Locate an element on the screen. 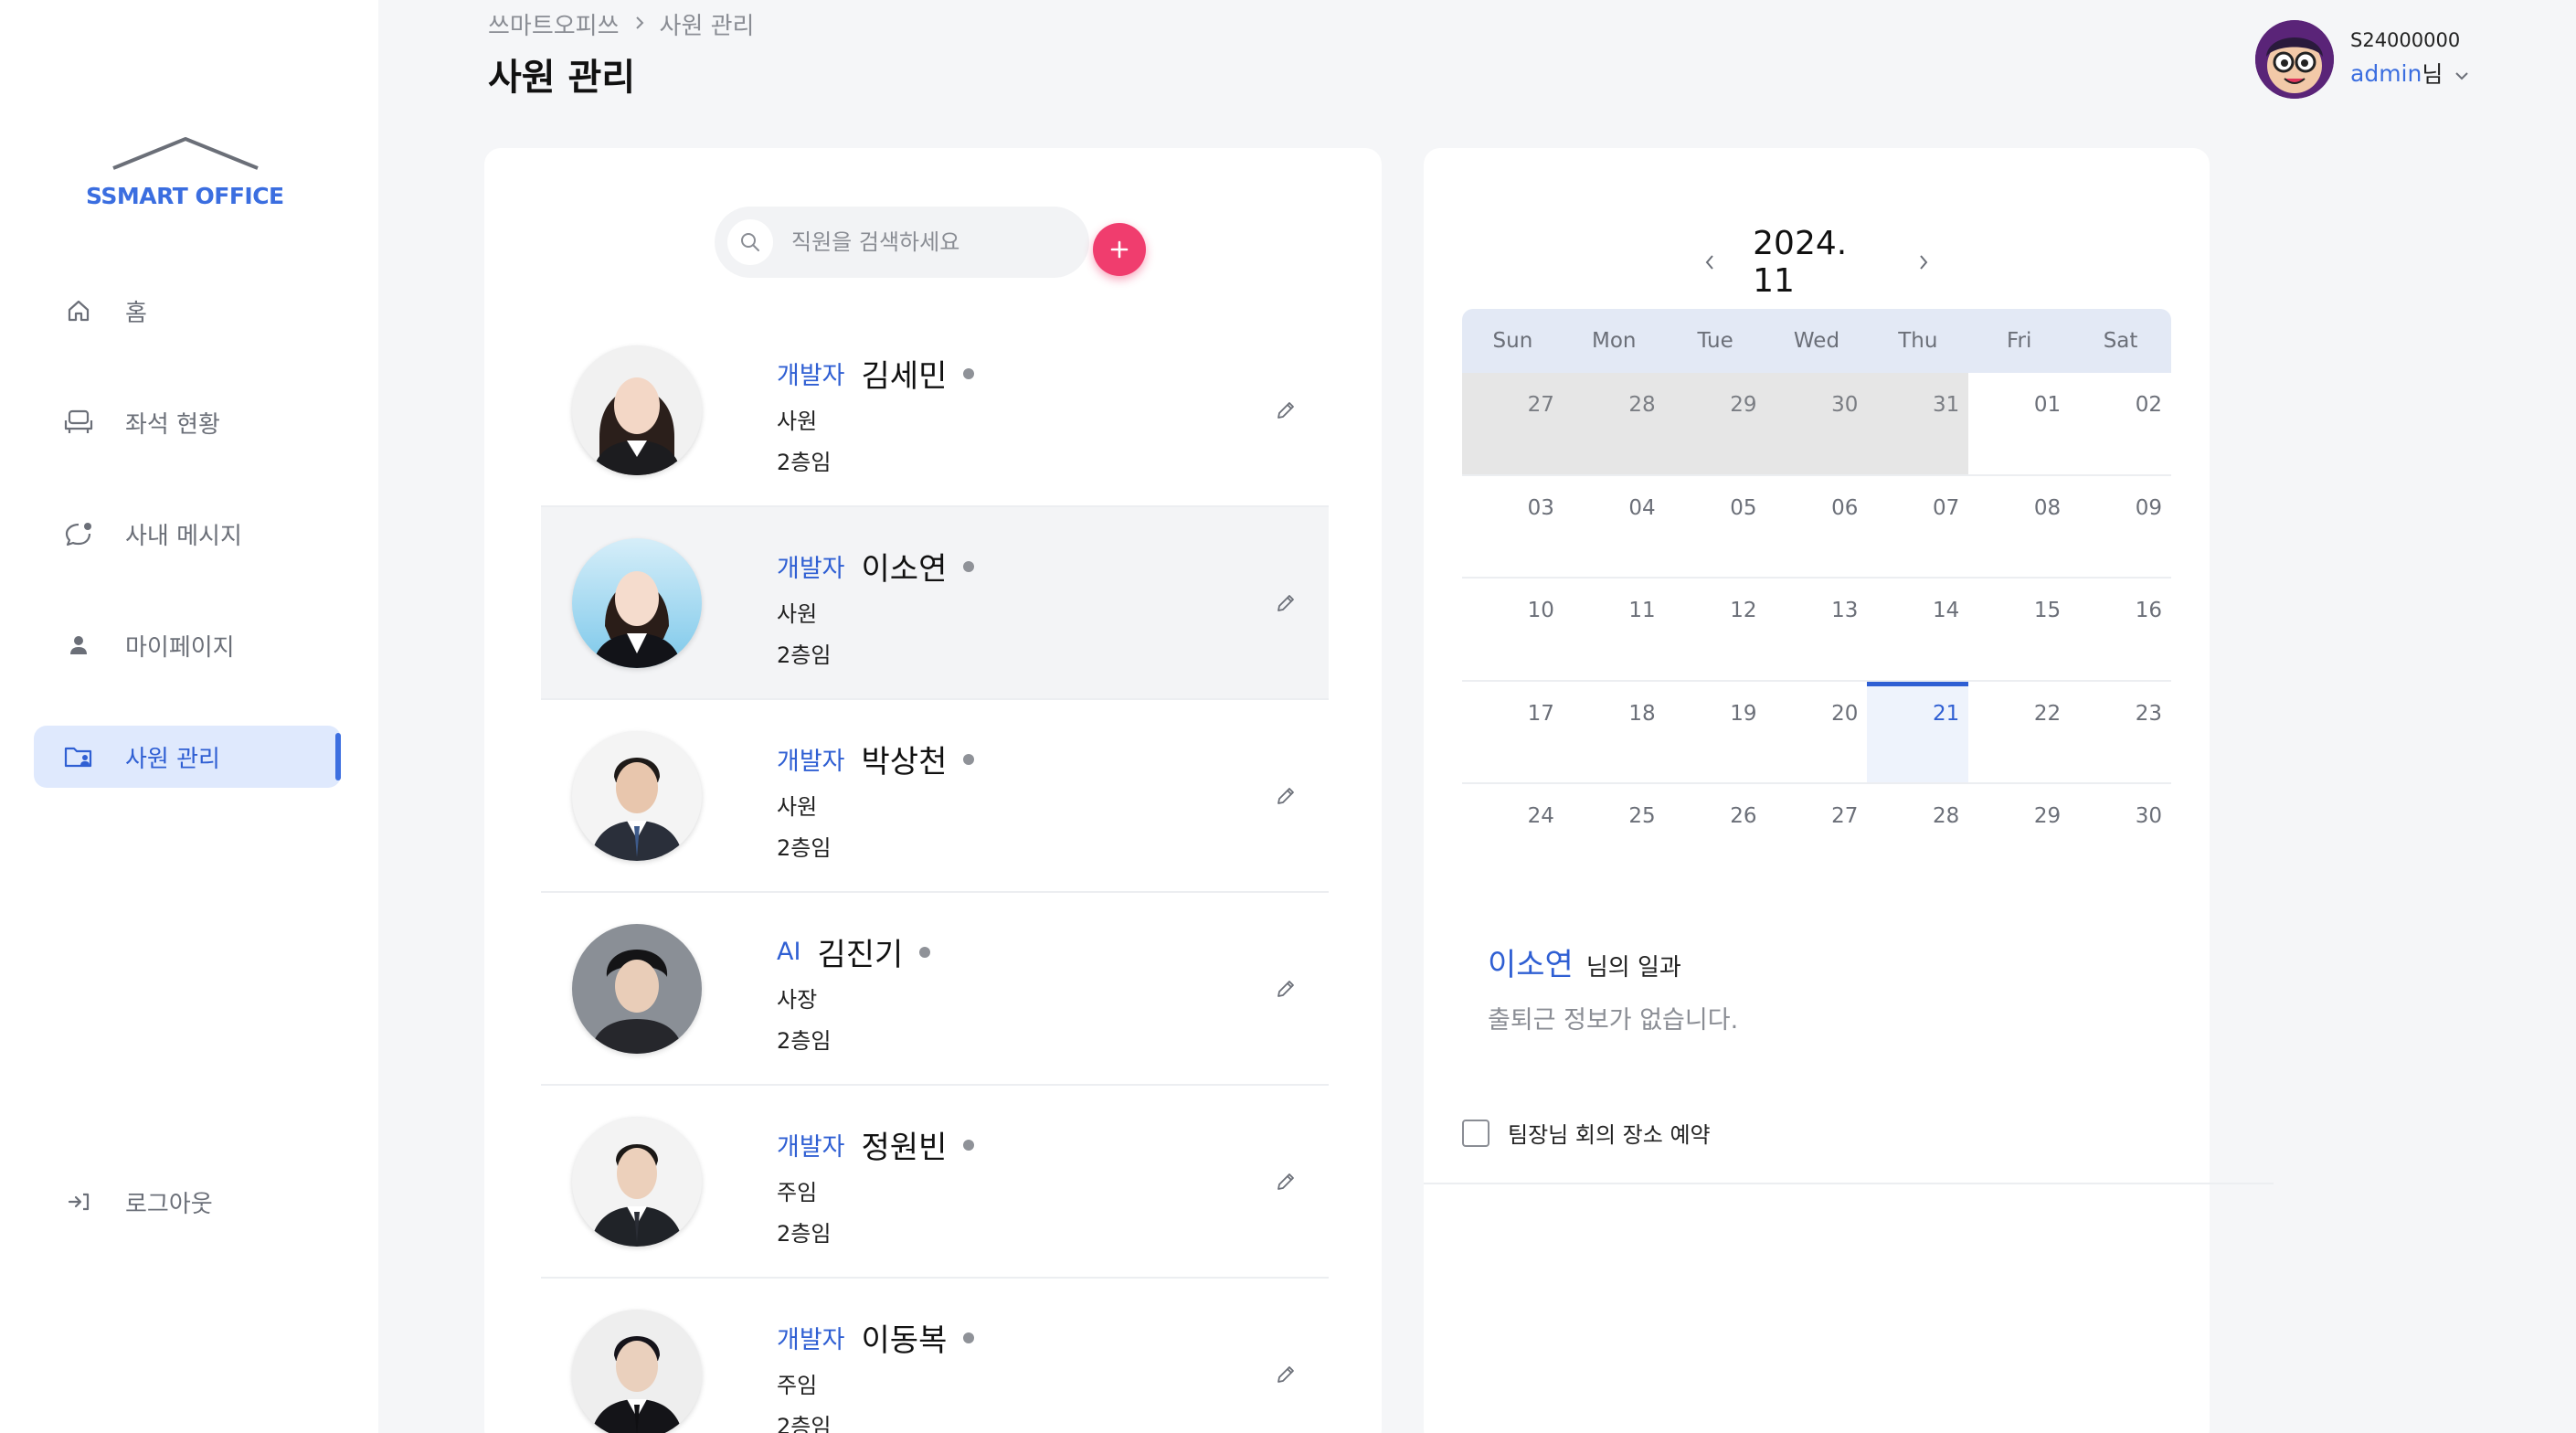 The height and width of the screenshot is (1433, 2576). user-menu: S24000000 admin 님 is located at coordinates (2362, 59).